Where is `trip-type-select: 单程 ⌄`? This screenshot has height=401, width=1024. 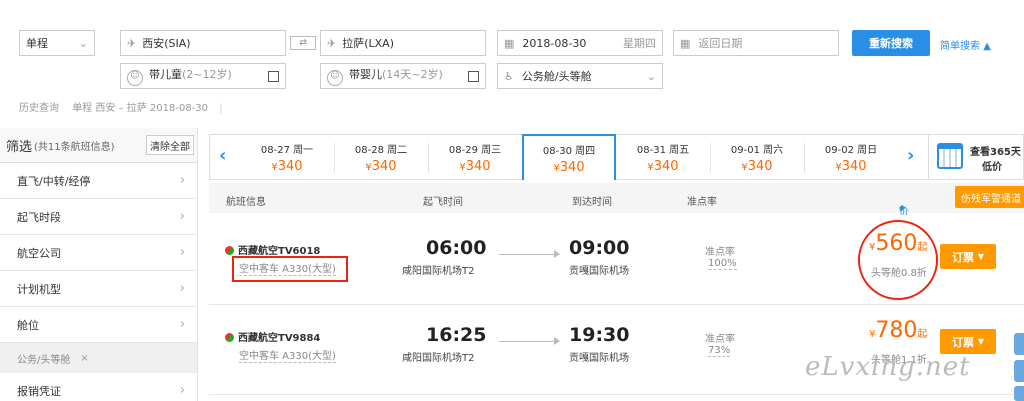 trip-type-select: 单程 ⌄ is located at coordinates (57, 43).